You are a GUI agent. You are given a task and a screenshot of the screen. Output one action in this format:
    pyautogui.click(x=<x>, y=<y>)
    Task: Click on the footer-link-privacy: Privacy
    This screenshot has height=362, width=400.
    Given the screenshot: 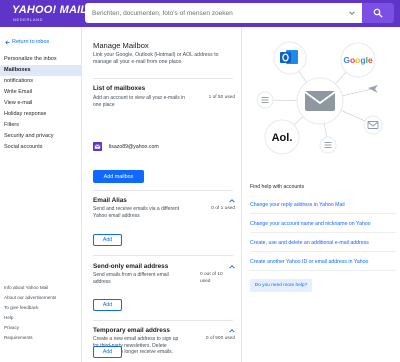 What is the action you would take?
    pyautogui.click(x=30, y=328)
    